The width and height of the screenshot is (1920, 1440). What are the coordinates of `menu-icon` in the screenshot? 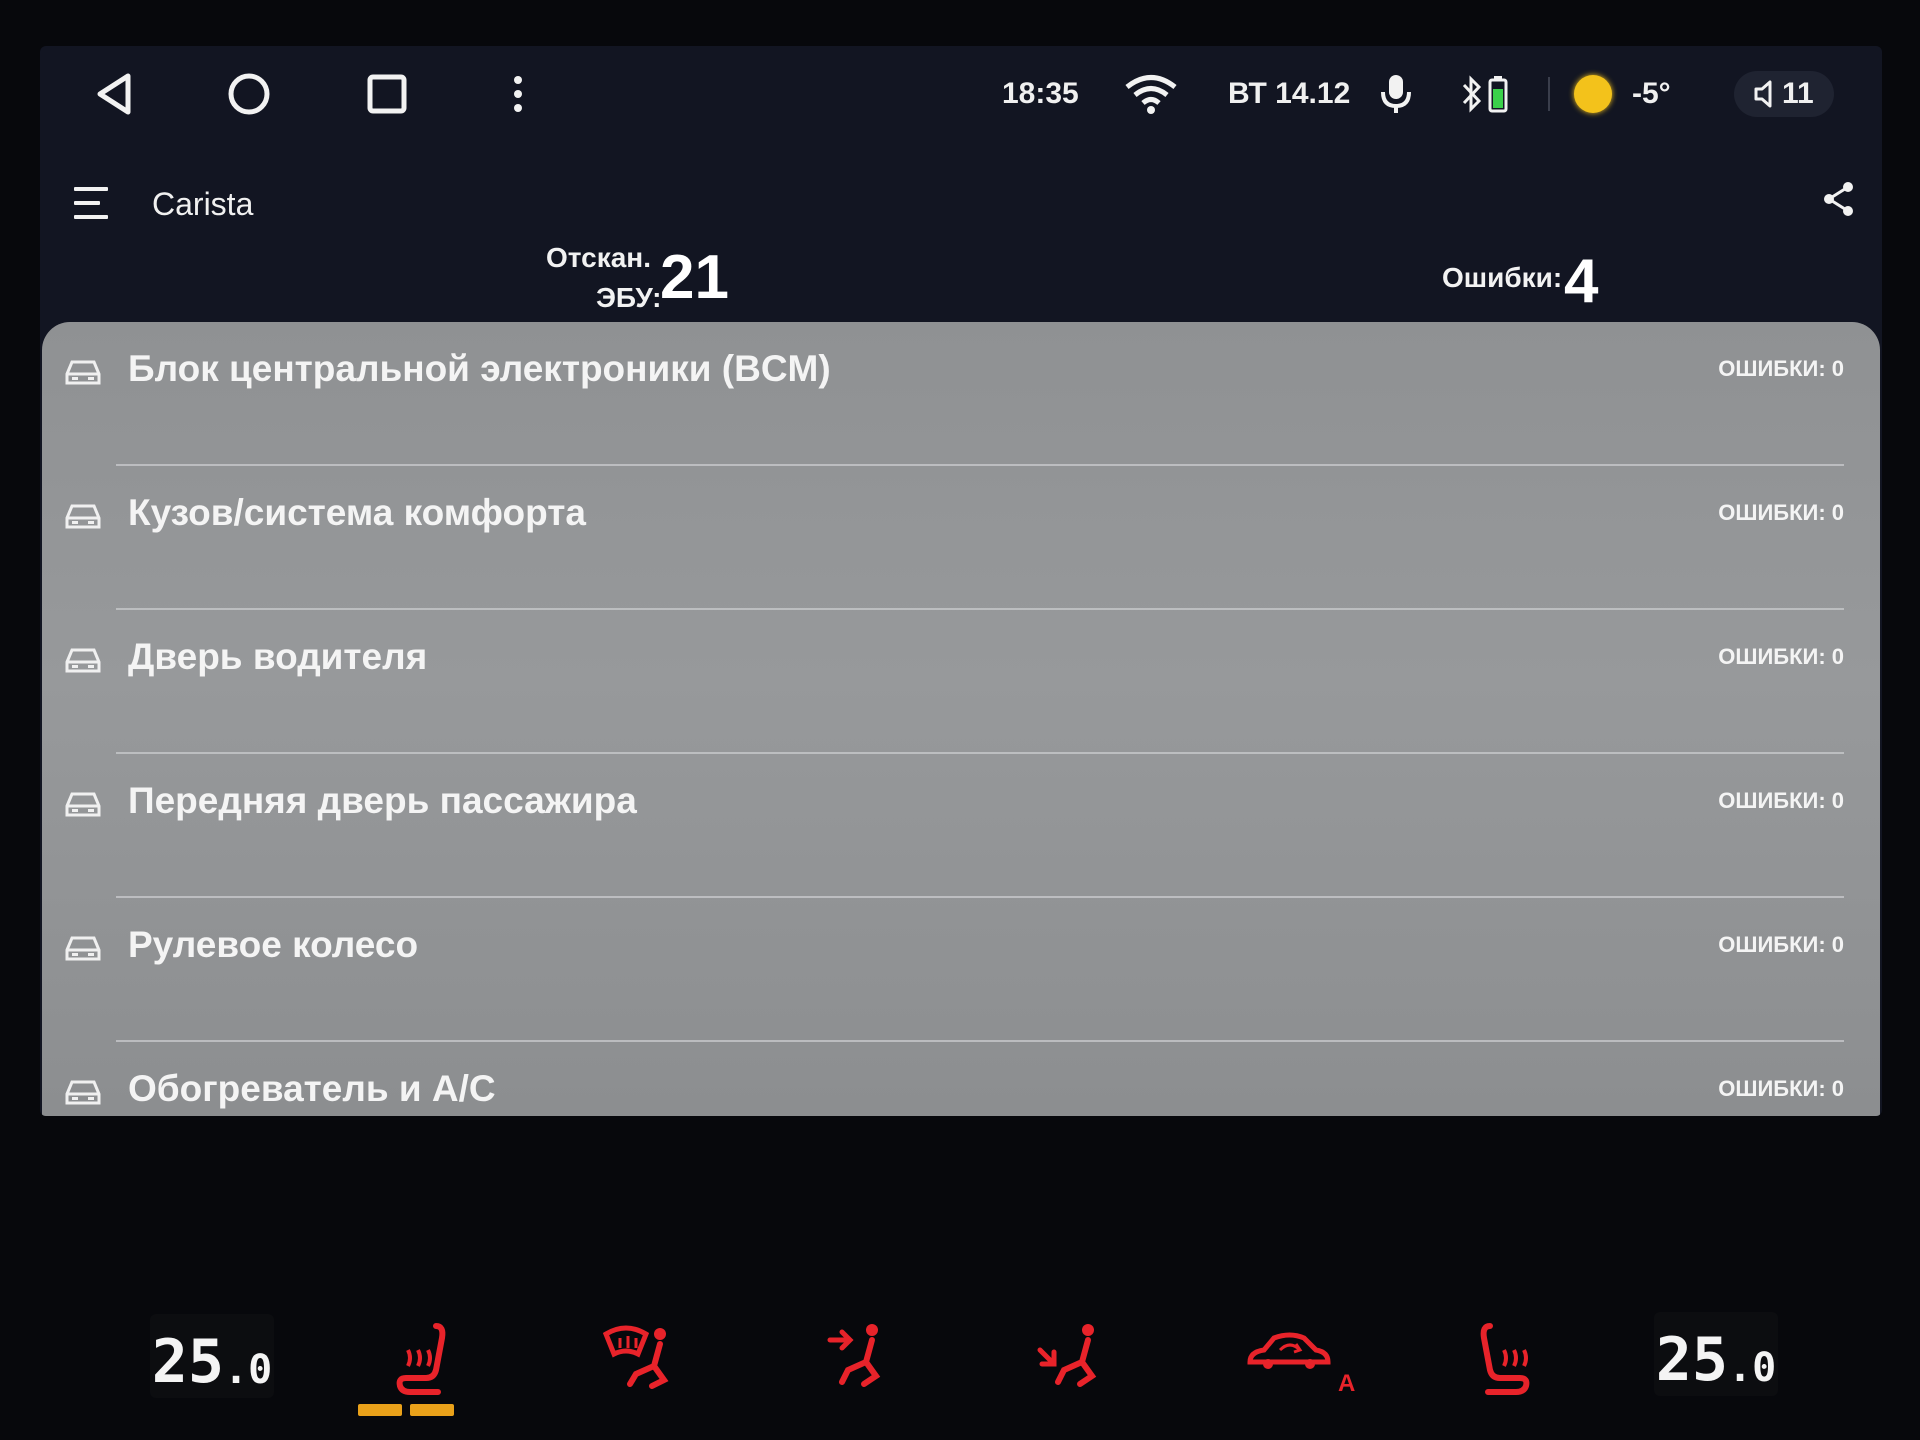 It's located at (91, 203).